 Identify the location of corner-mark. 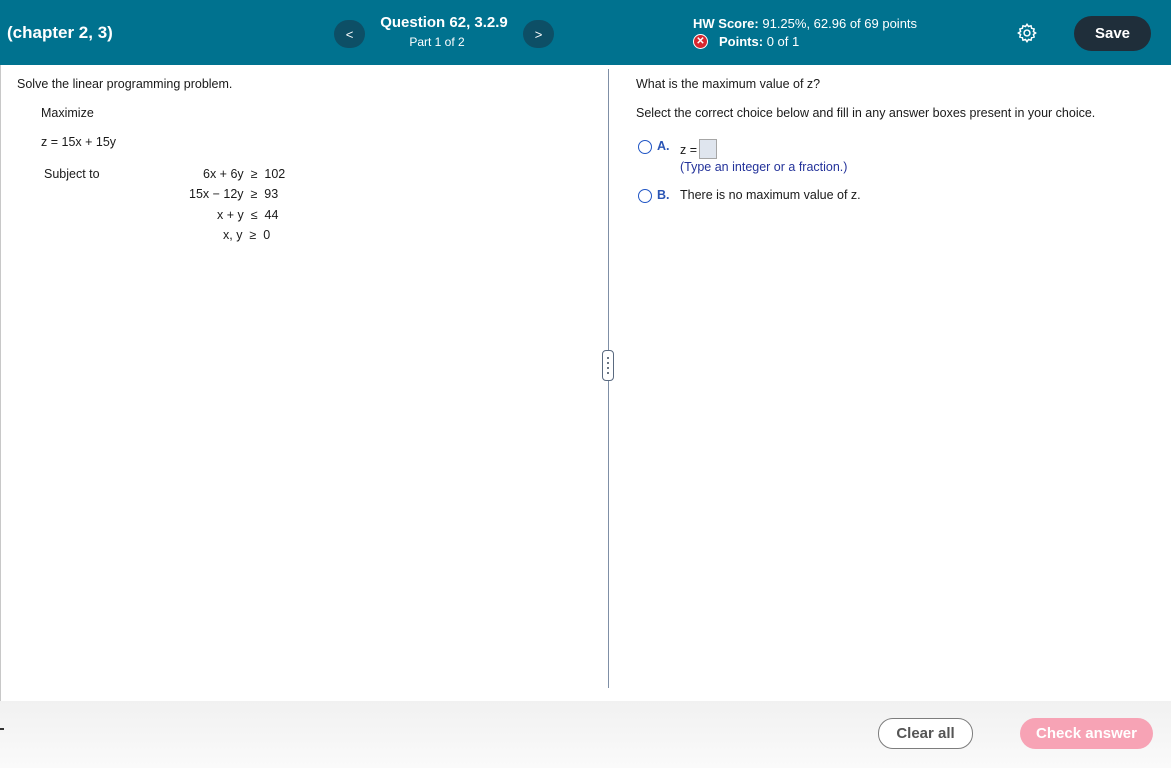
(2, 729).